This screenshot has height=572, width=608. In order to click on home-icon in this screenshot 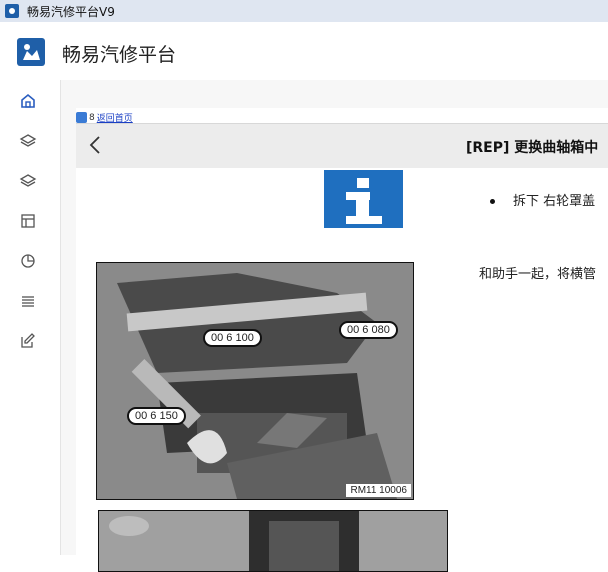, I will do `click(28, 101)`.